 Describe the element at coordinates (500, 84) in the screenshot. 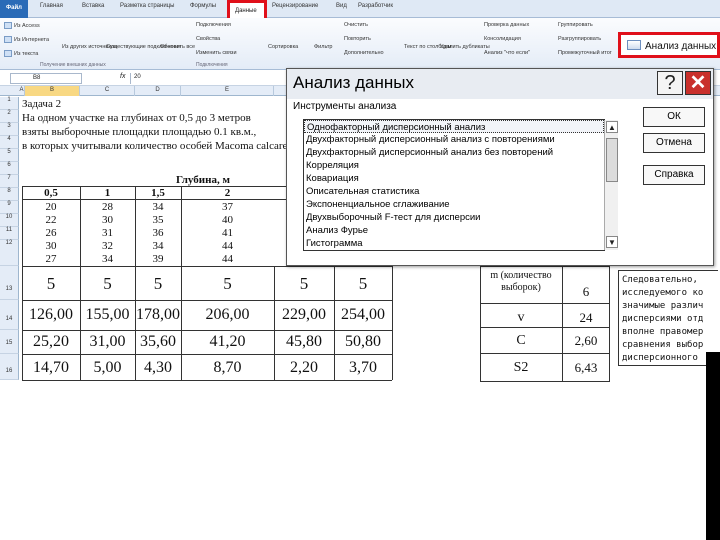

I see `dialog-titlebar: Анализ данных ? ✕` at that location.